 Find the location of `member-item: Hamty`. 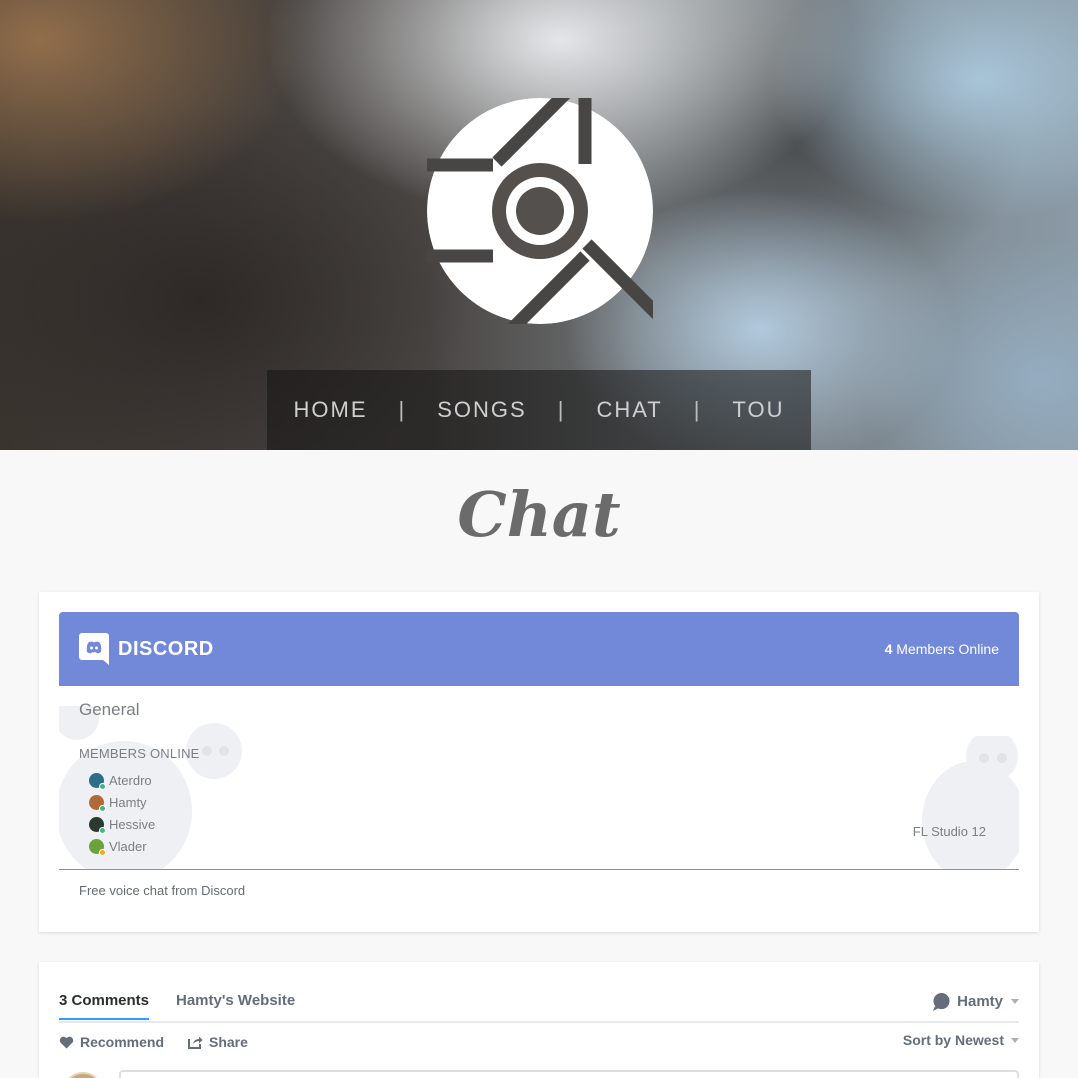

member-item: Hamty is located at coordinates (118, 802).